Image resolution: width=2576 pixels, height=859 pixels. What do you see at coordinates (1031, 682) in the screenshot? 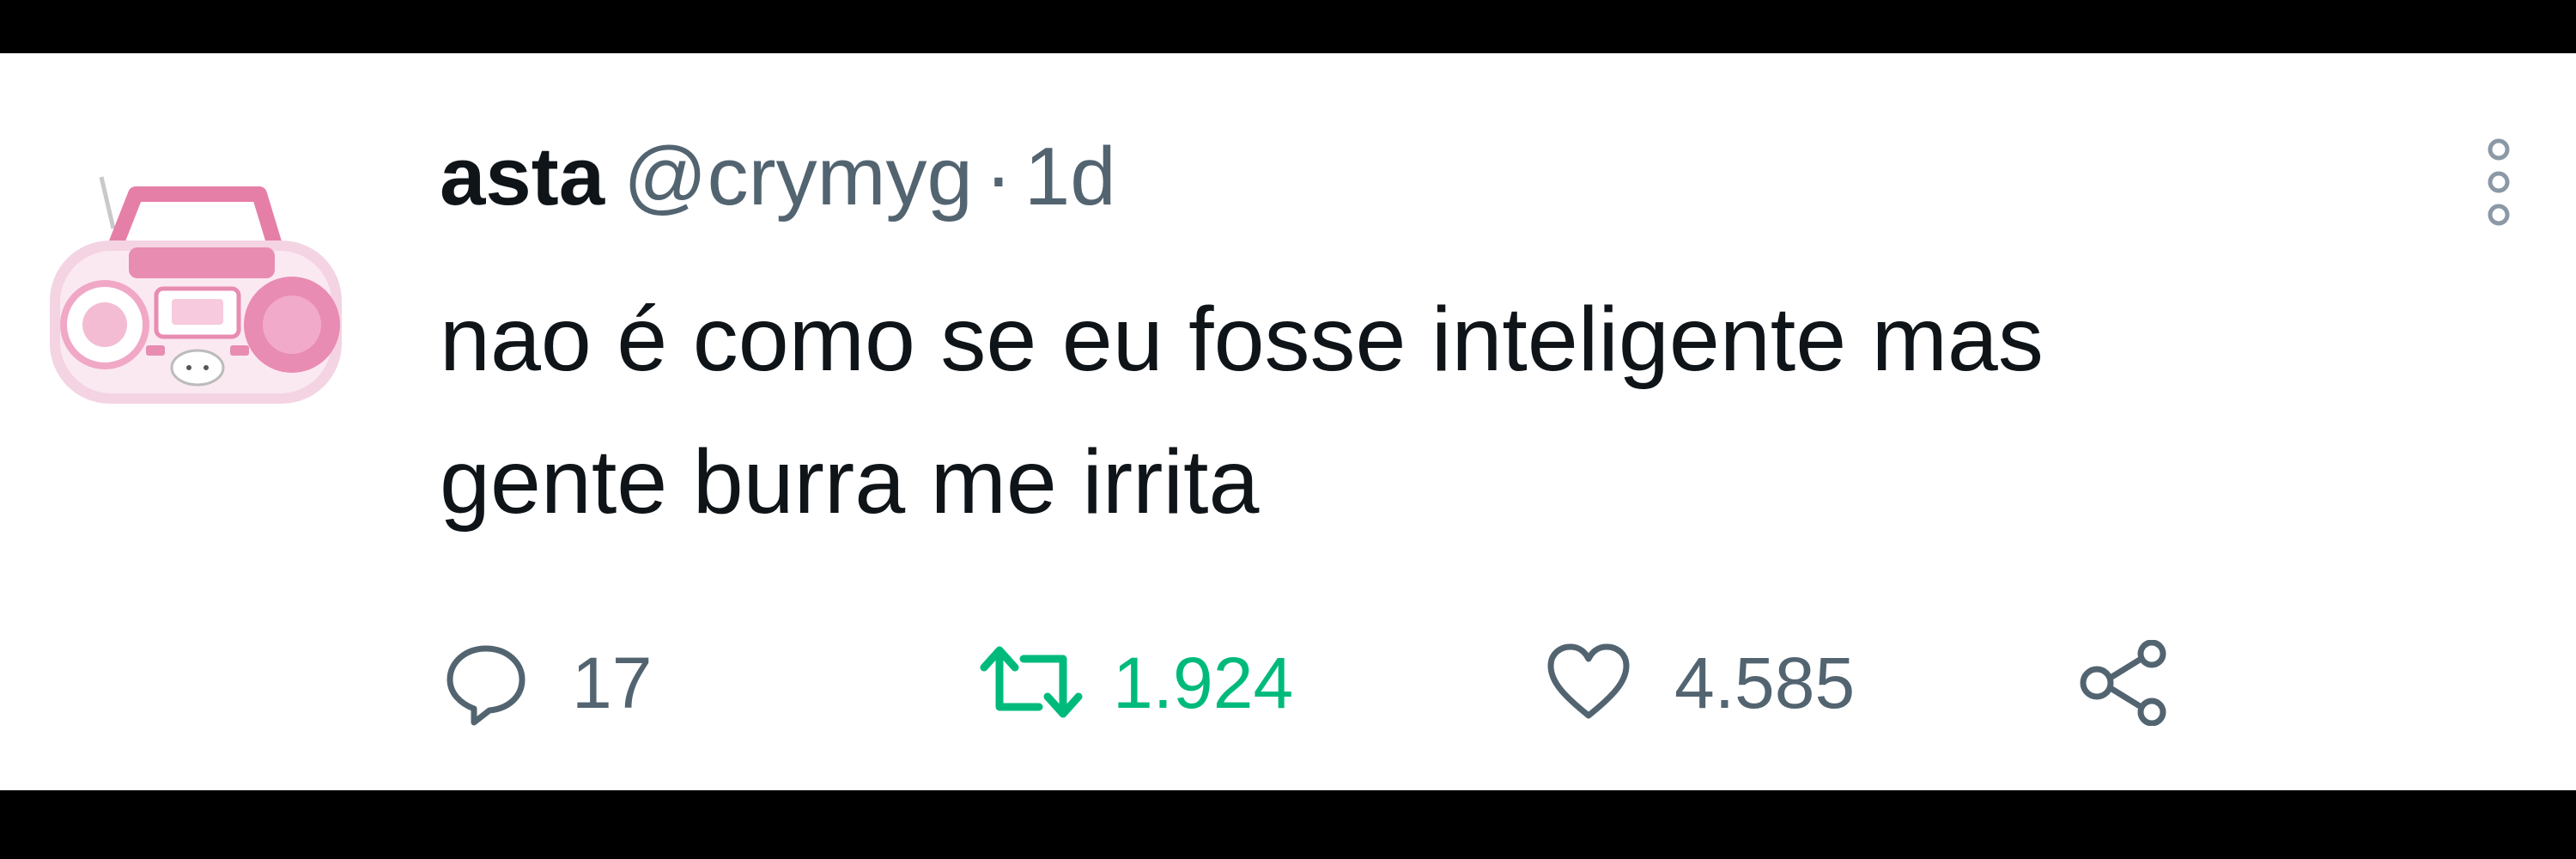
I see `retweet-icon` at bounding box center [1031, 682].